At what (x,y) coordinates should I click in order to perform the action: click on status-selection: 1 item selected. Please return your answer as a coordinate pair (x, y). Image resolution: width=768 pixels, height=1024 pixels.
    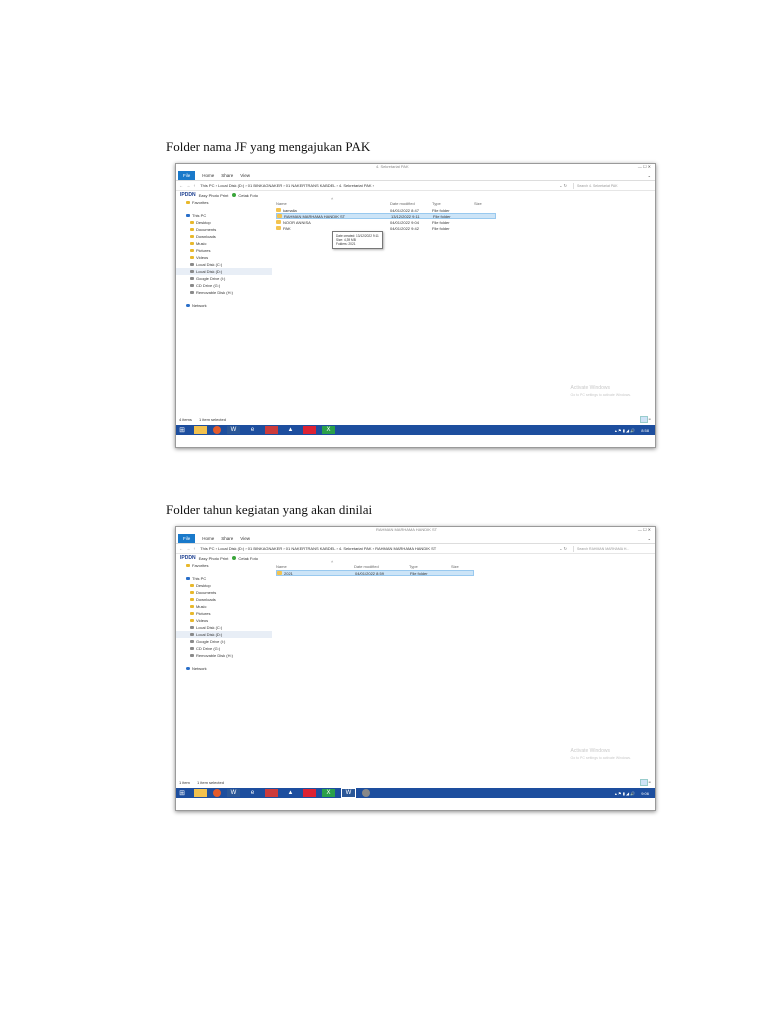
    Looking at the image, I should click on (212, 419).